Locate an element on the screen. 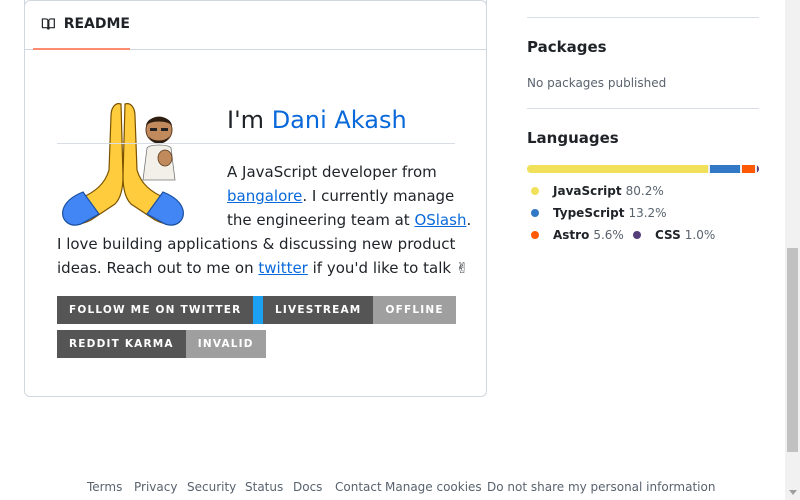  language-percent: 13.2% is located at coordinates (647, 213).